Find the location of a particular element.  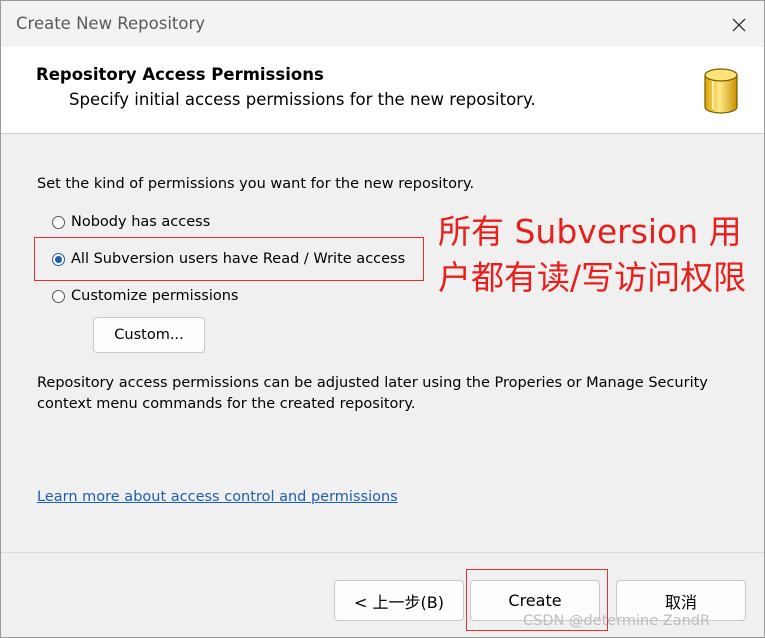

window-title: Create New Repository is located at coordinates (111, 23).